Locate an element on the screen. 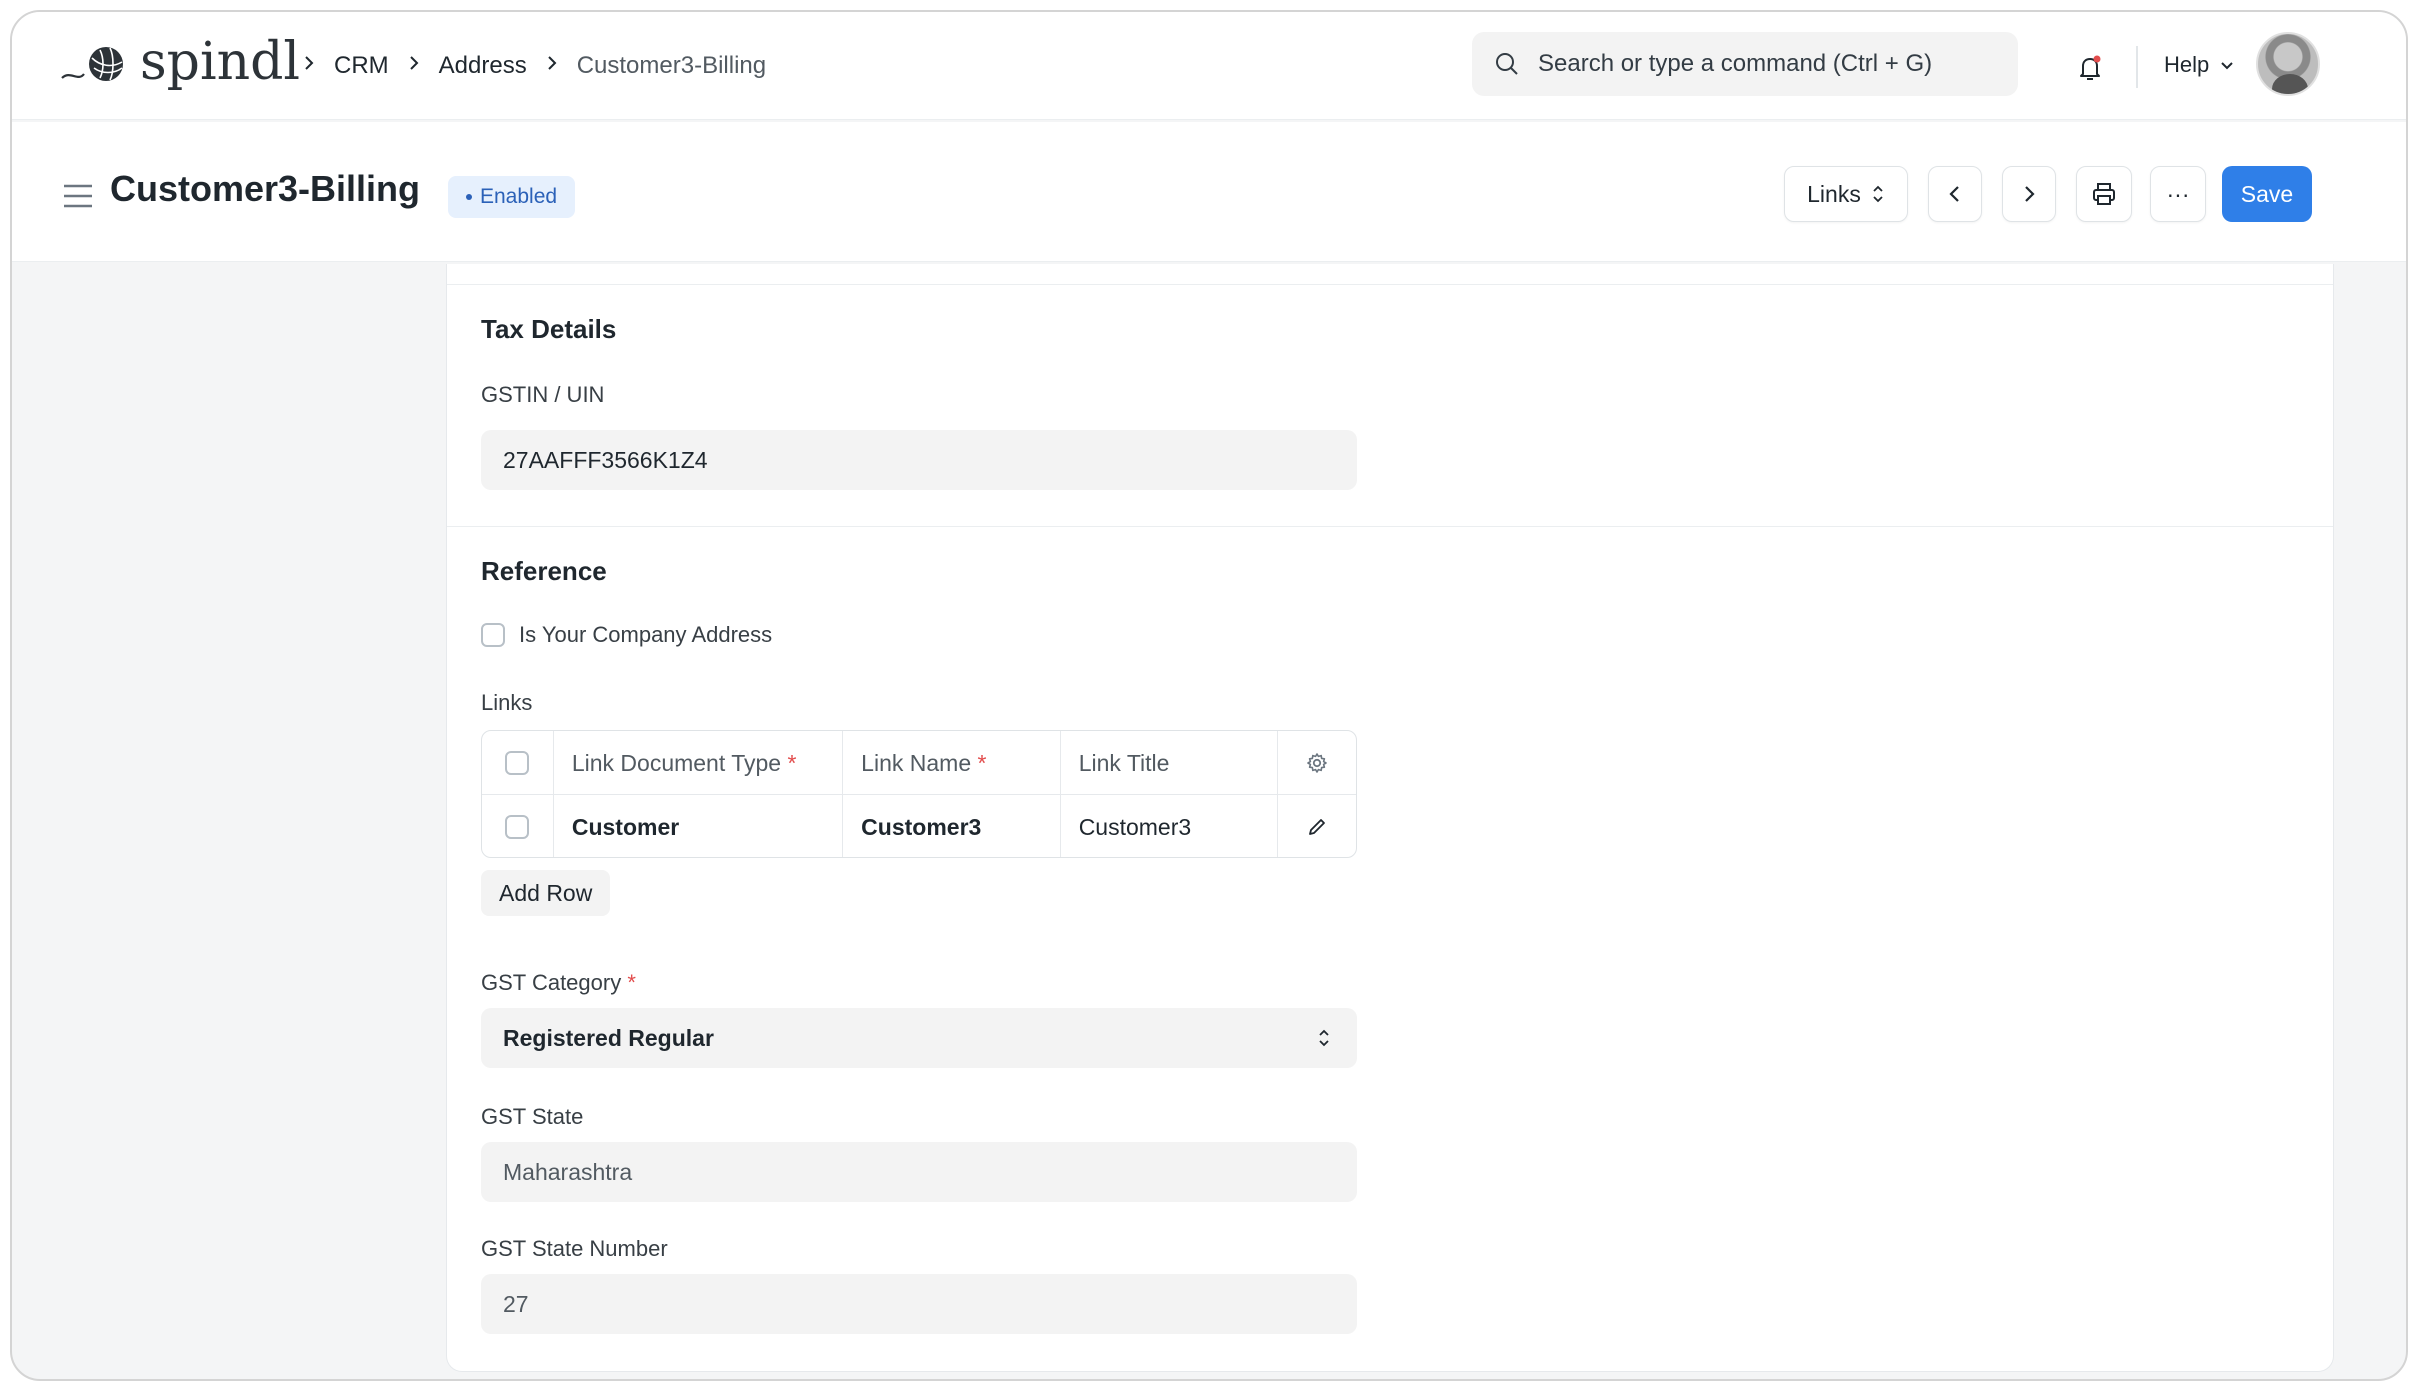 The image size is (2418, 1391). gear-icon is located at coordinates (1317, 763).